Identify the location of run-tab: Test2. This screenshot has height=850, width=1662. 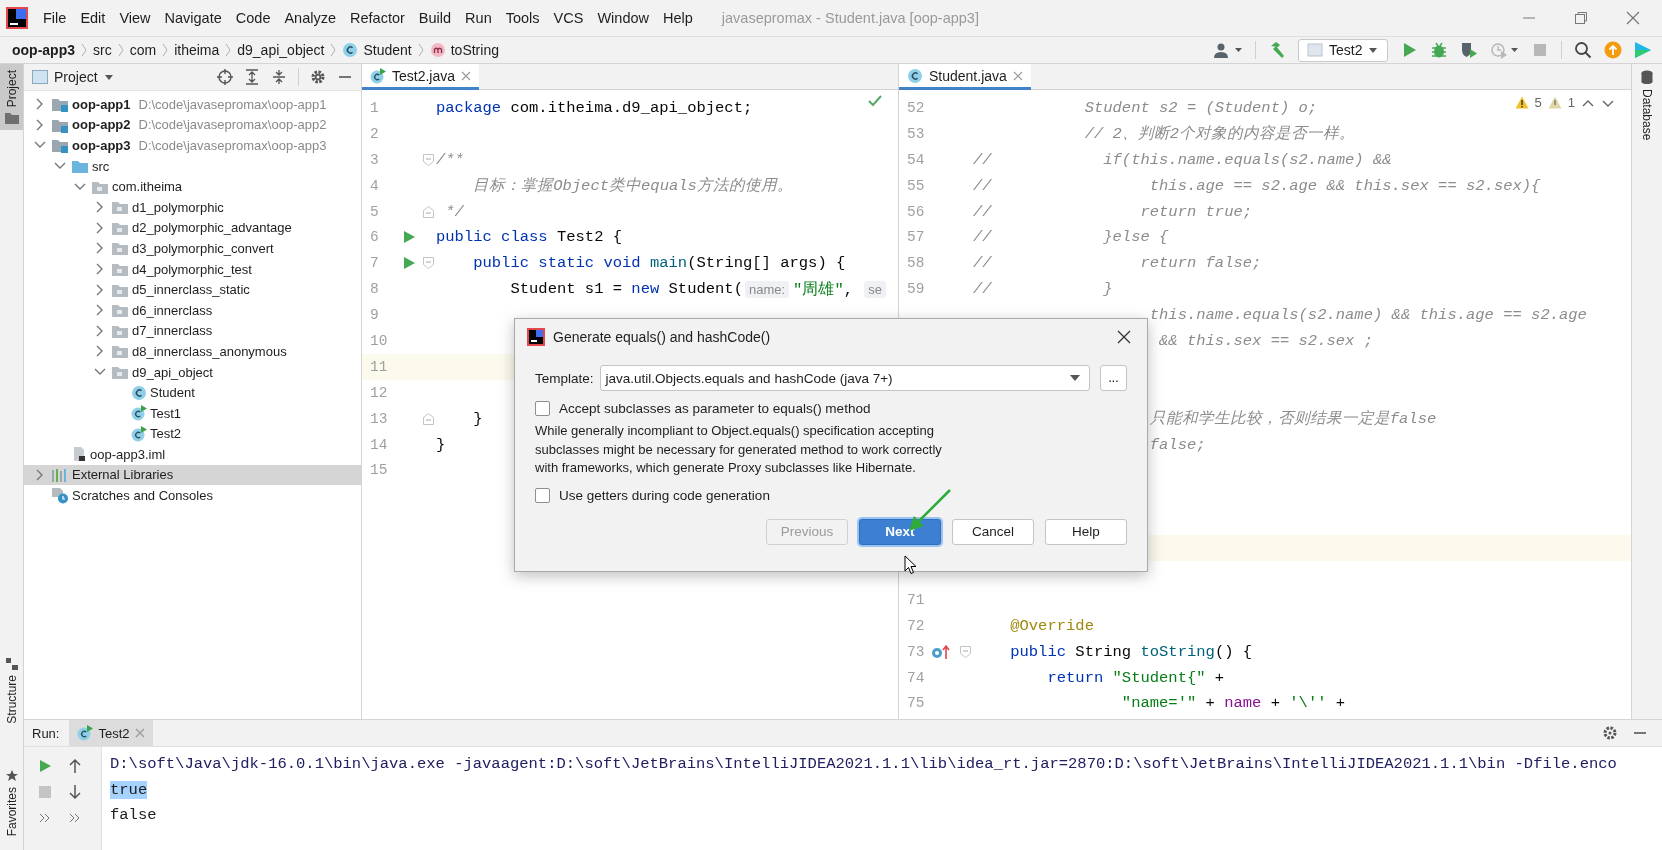
(111, 733).